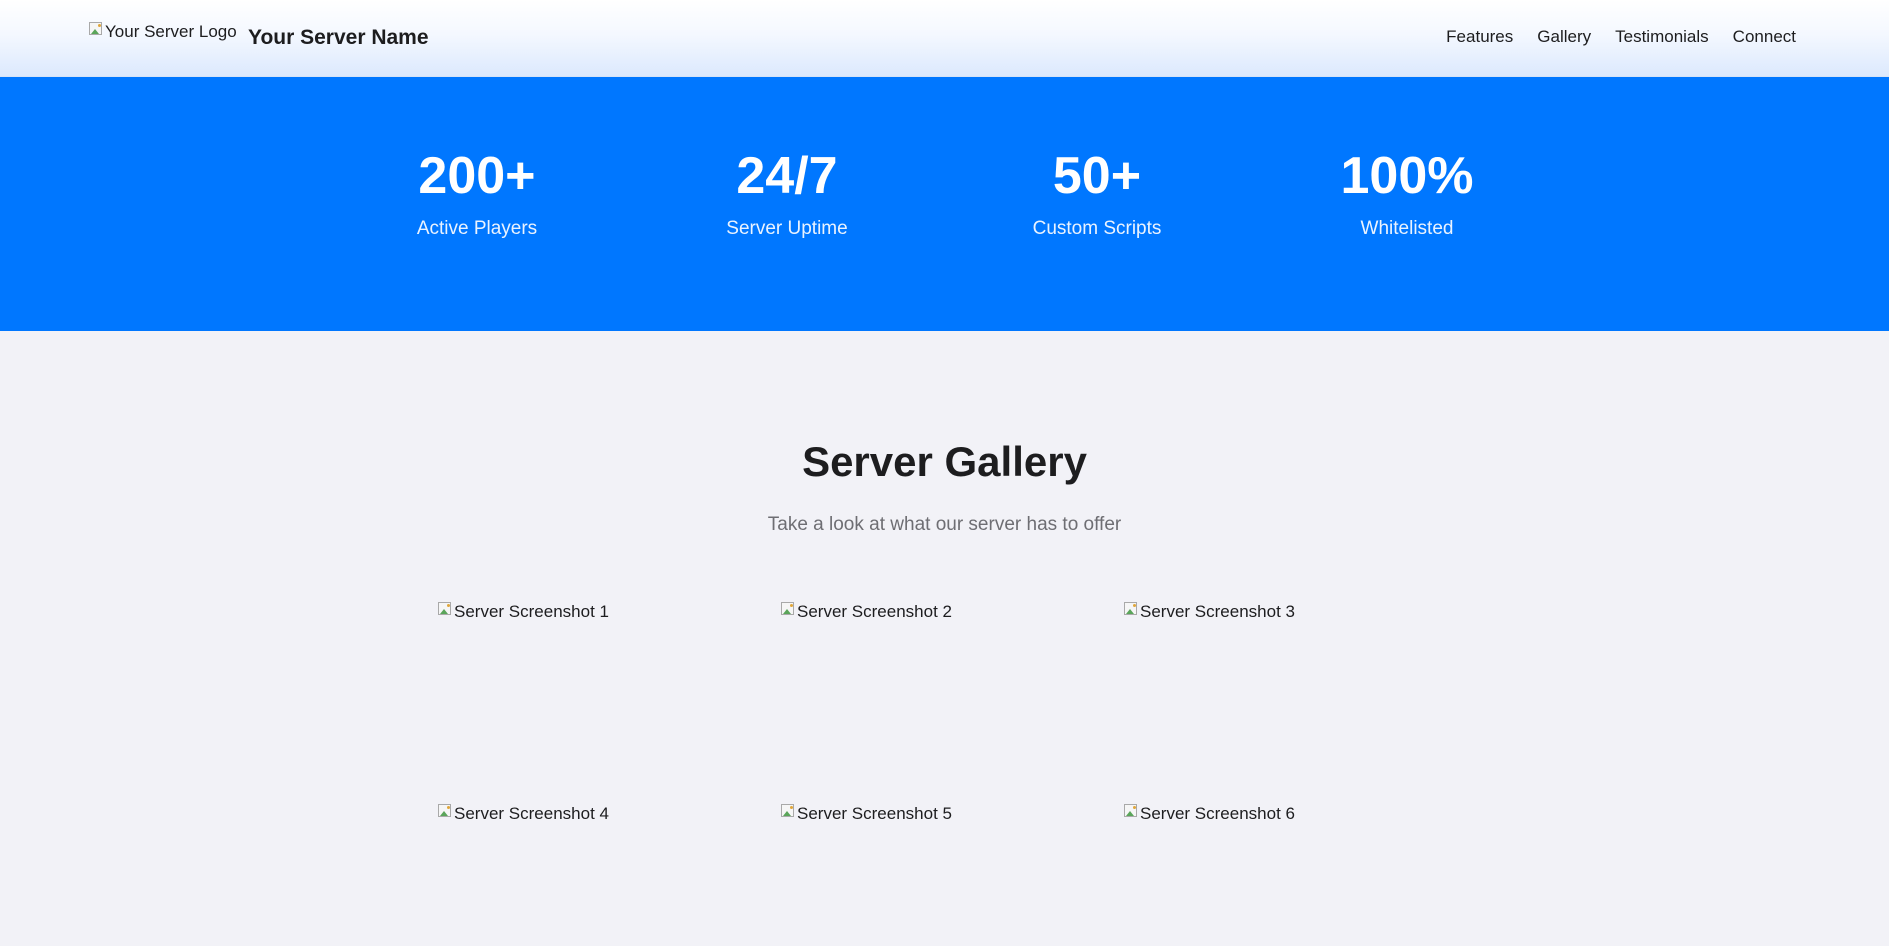 This screenshot has height=946, width=1889. Describe the element at coordinates (944, 461) in the screenshot. I see `gallery-title: Server Gallery` at that location.